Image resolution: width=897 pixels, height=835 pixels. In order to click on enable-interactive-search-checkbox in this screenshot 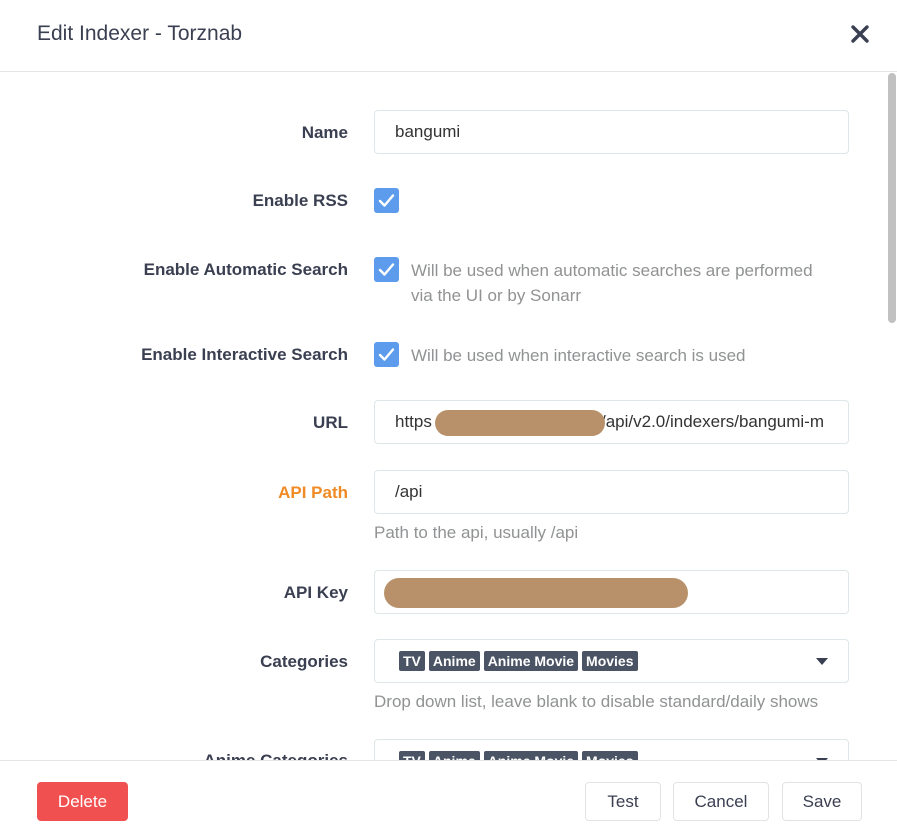, I will do `click(386, 354)`.